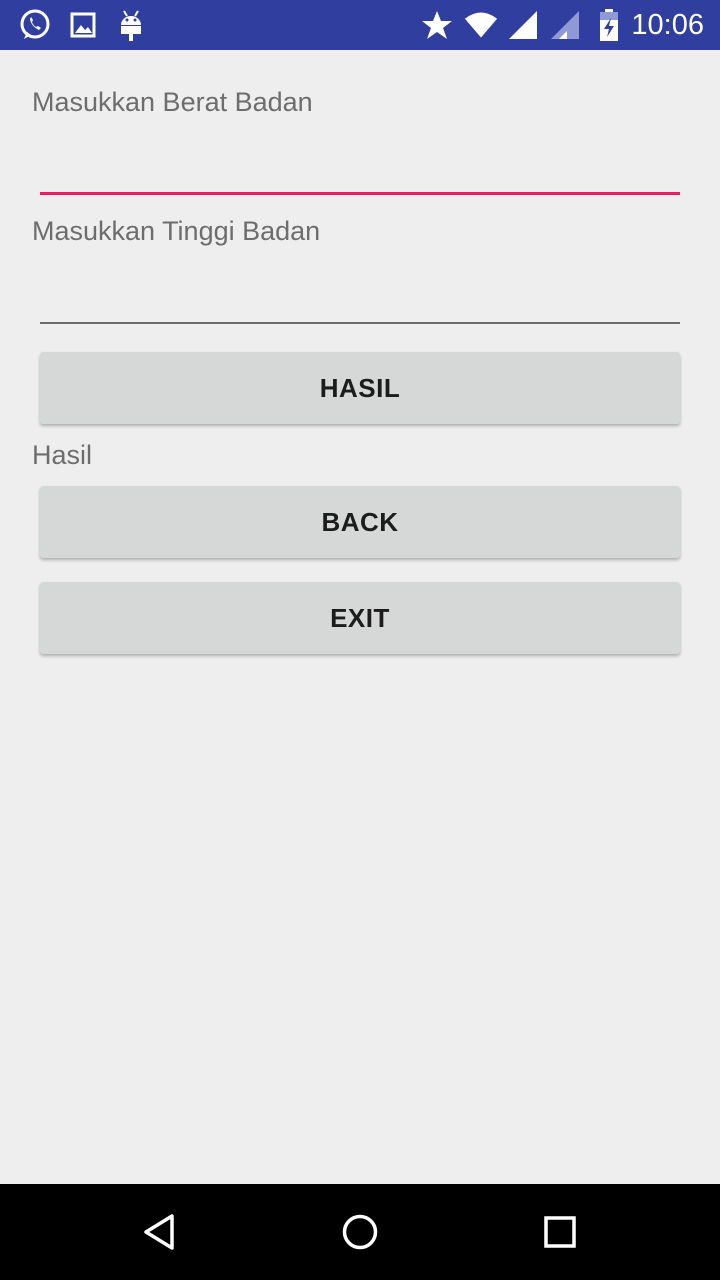 This screenshot has height=1280, width=720. I want to click on star-icon, so click(437, 25).